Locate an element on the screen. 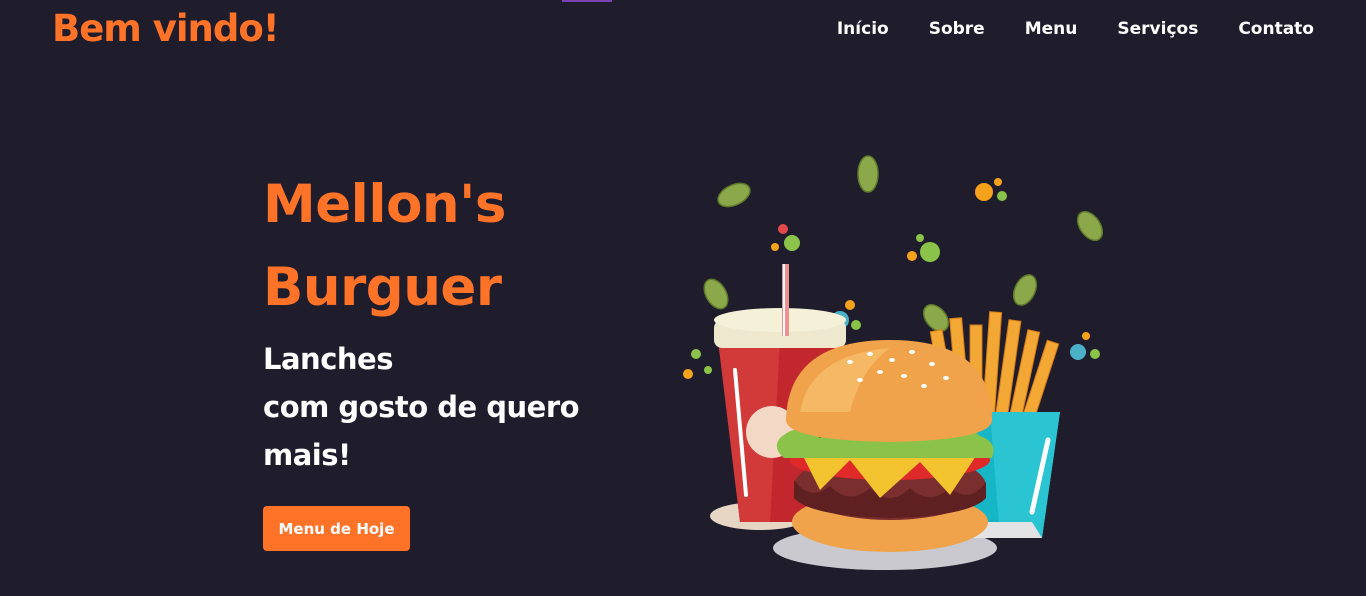  nav-item-inicio: Início is located at coordinates (863, 29).